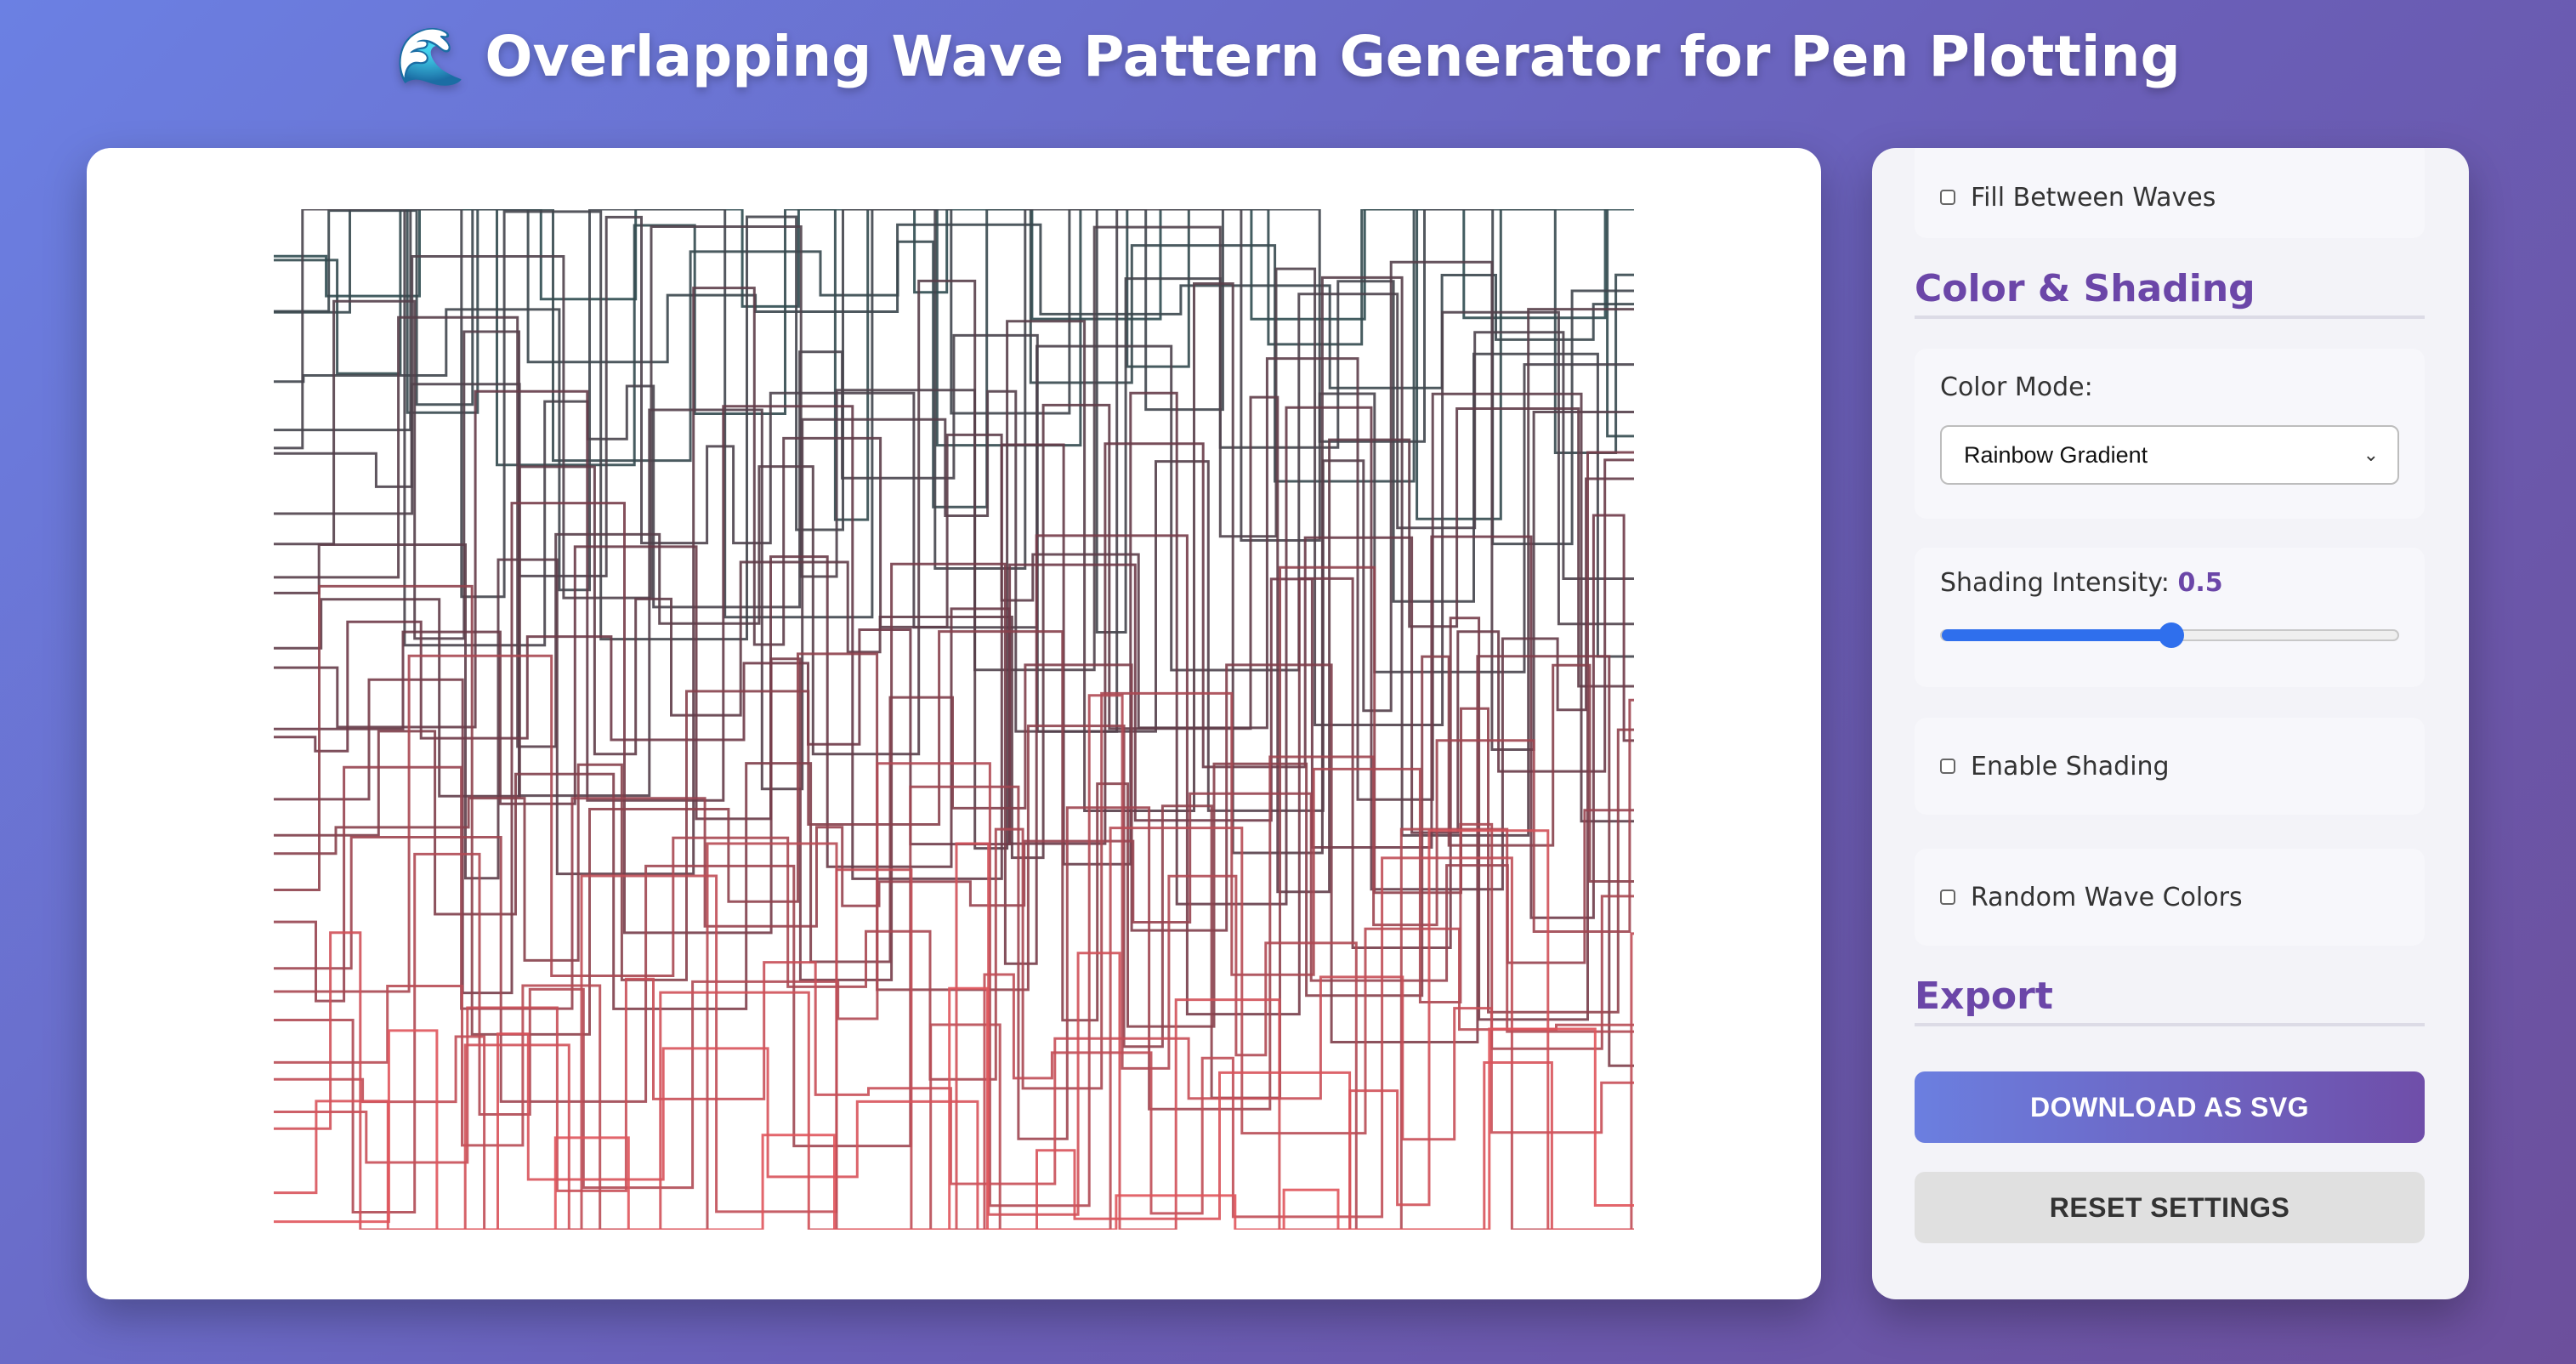 The image size is (2576, 1364). Describe the element at coordinates (2107, 897) in the screenshot. I see `random-colors-label: Random Wave Colors` at that location.